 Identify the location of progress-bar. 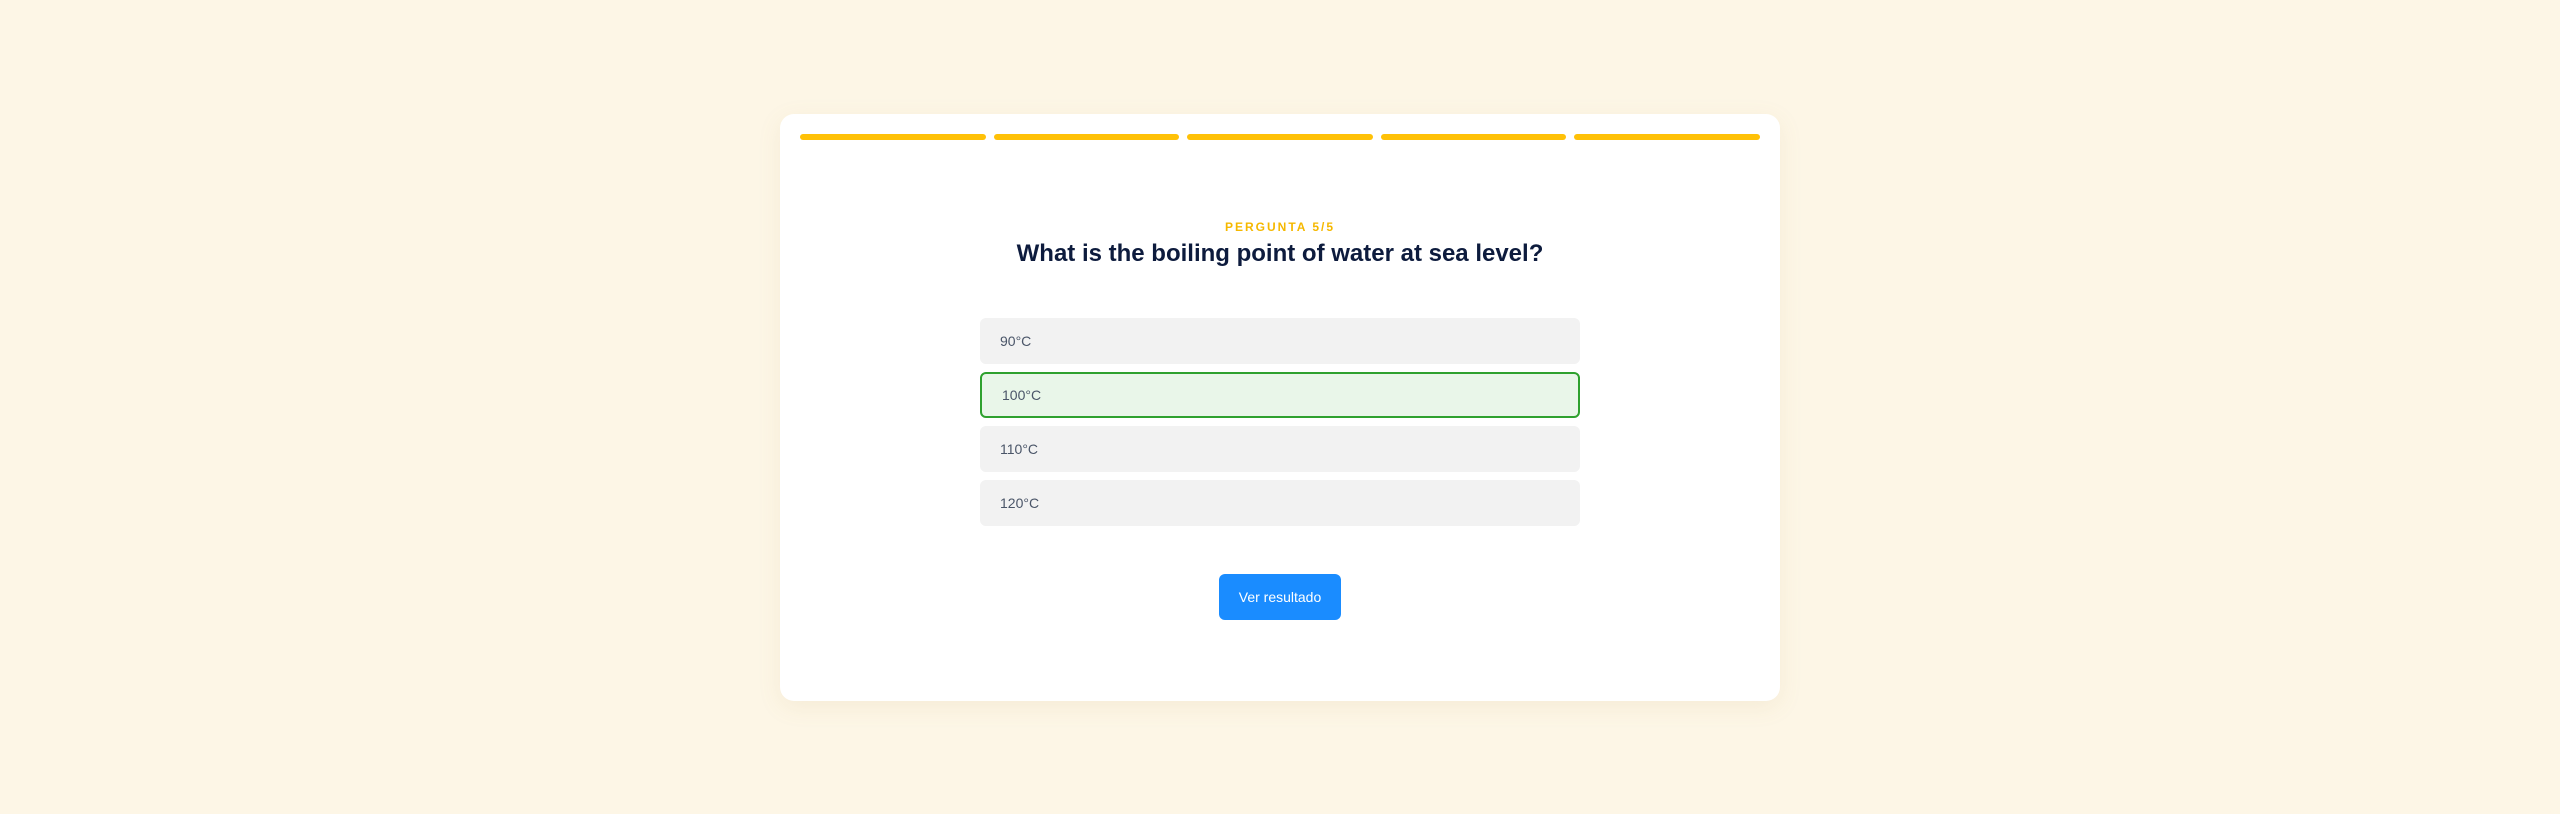
(1280, 137).